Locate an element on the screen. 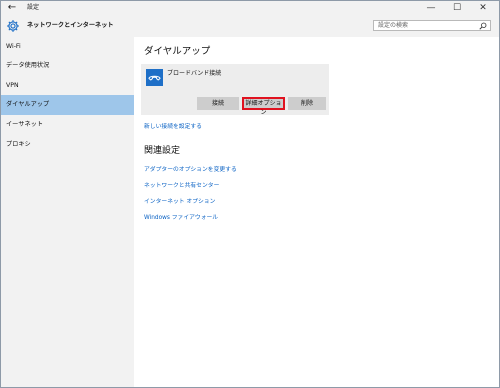  new-connection-link: 新しい接続を設定する is located at coordinates (173, 127).